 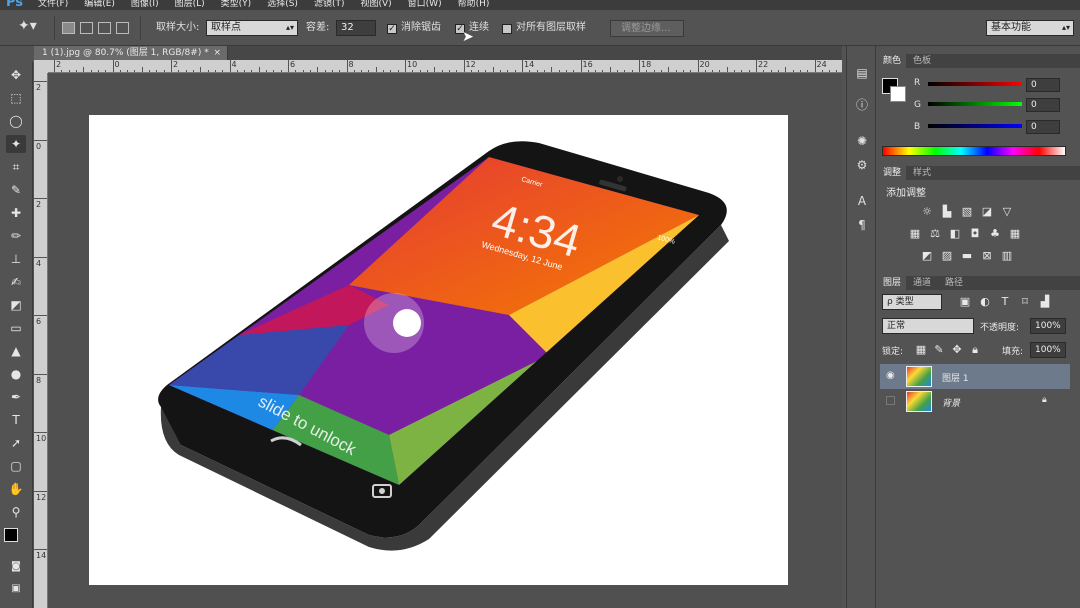 I want to click on tolerance-input: 32, so click(x=356, y=28).